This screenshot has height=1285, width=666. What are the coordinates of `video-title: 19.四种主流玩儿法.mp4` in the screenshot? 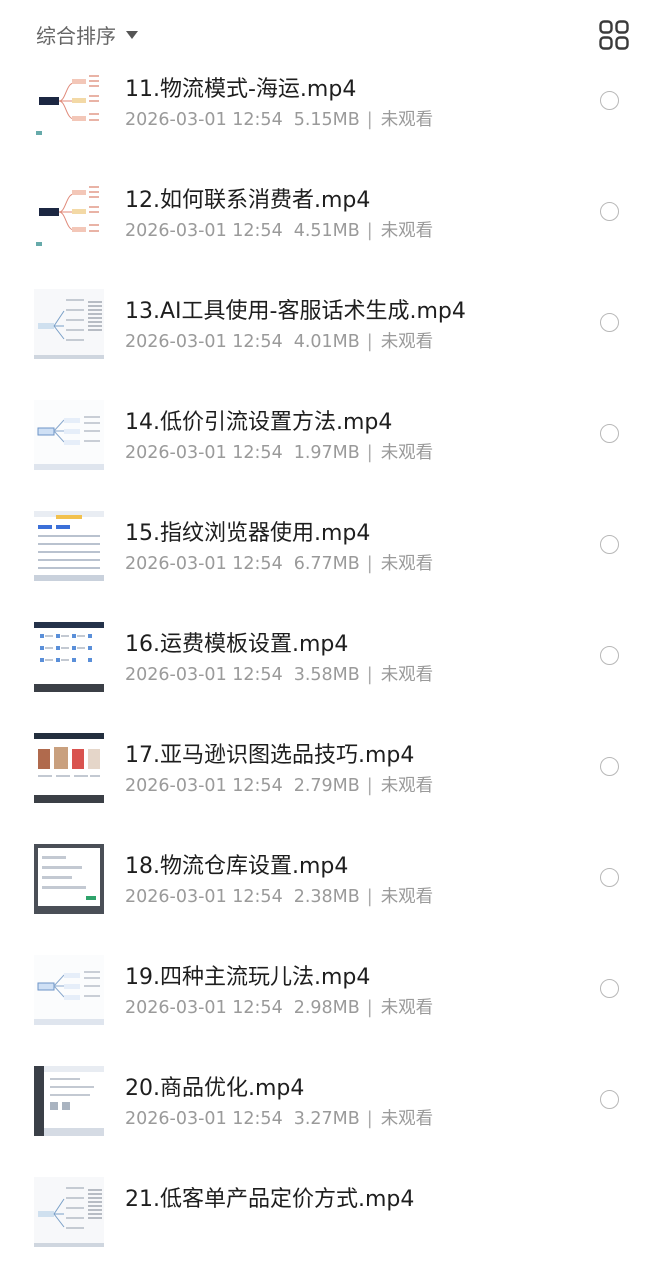 It's located at (248, 977).